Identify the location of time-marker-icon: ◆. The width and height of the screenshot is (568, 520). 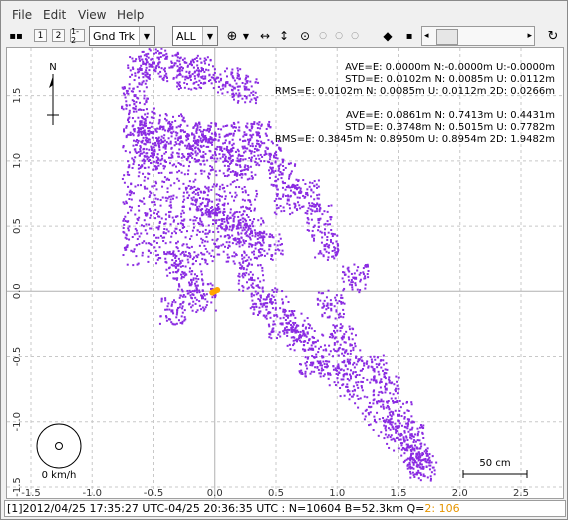
(388, 36).